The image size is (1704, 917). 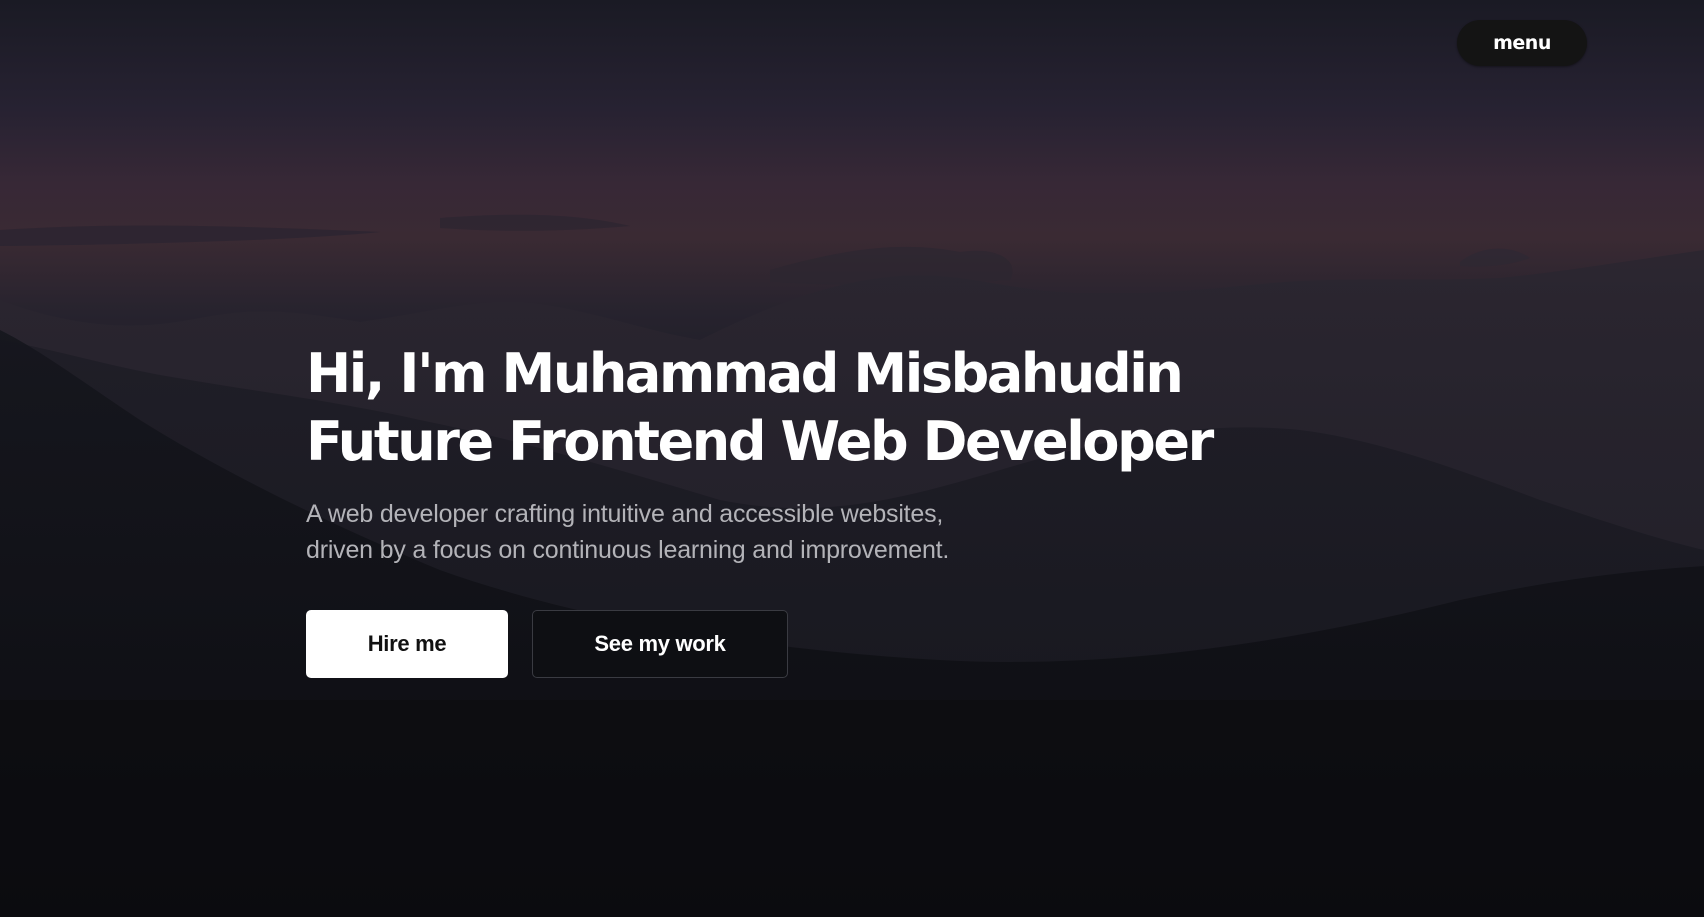 What do you see at coordinates (1522, 43) in the screenshot?
I see `menu-button: menu` at bounding box center [1522, 43].